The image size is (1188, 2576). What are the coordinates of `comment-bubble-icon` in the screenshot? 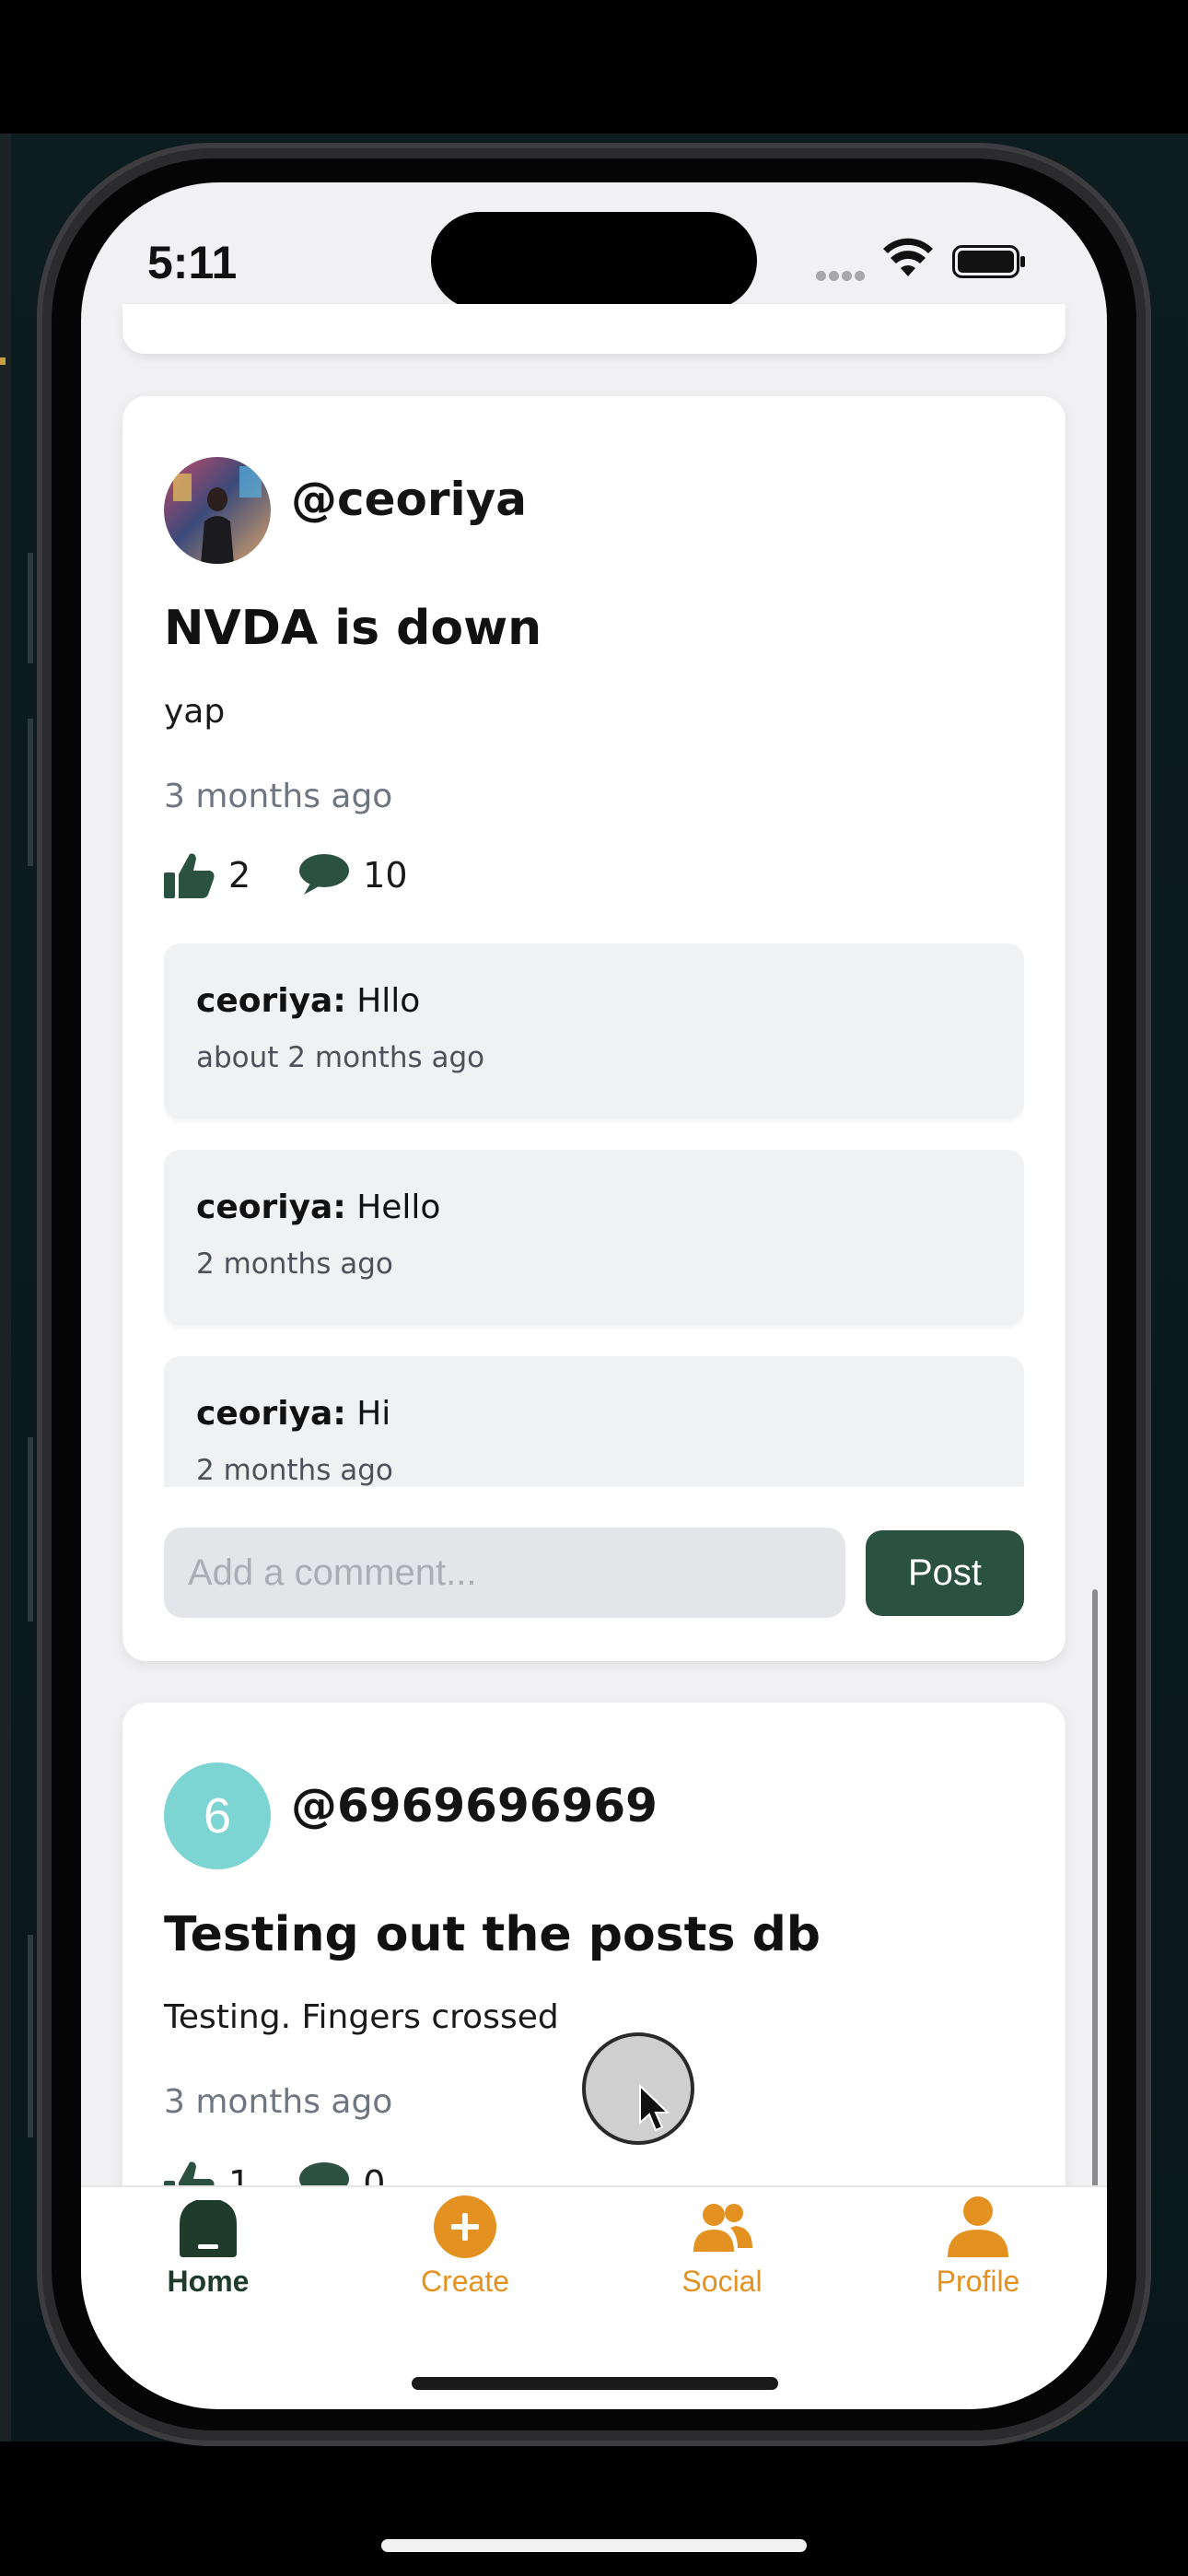 It's located at (323, 875).